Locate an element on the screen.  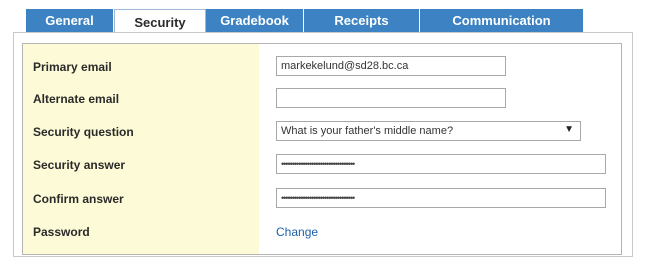
alternate-email-field is located at coordinates (391, 98).